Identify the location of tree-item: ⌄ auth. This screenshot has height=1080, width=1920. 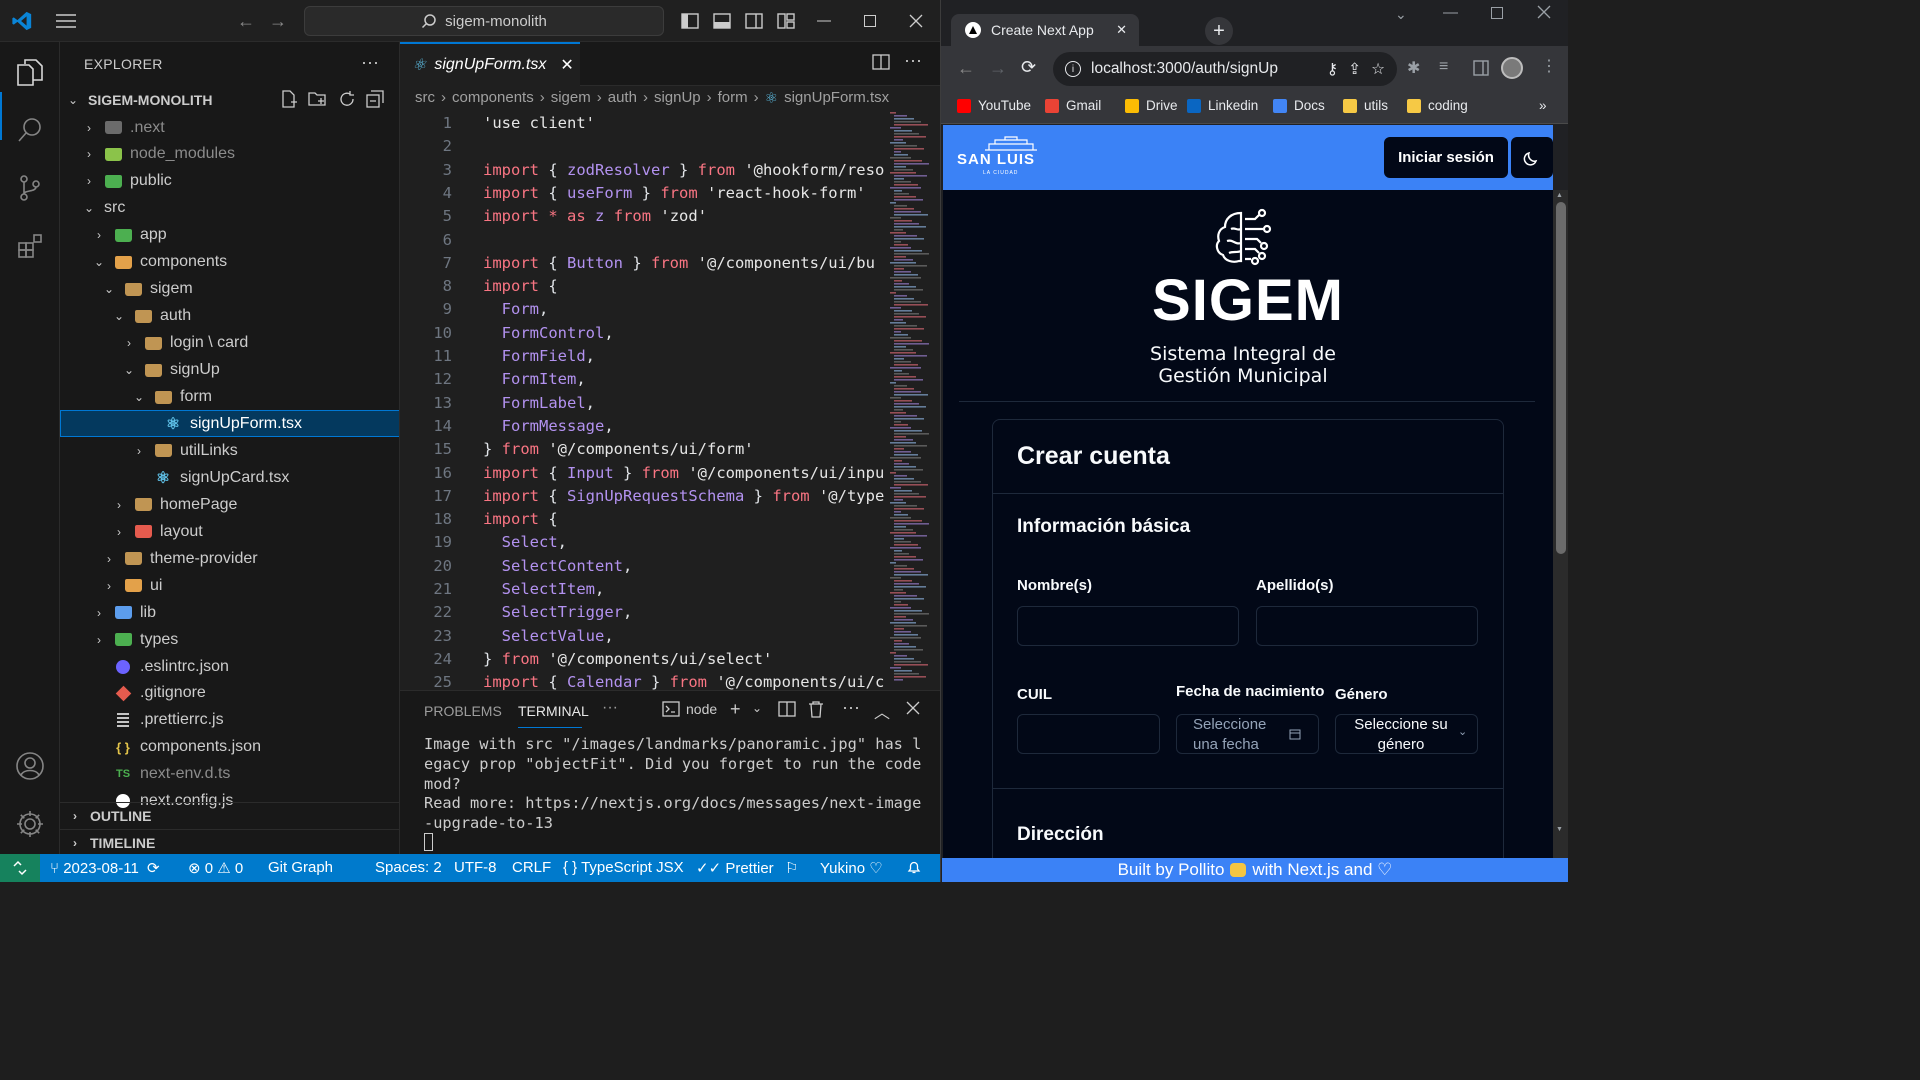
(229, 316).